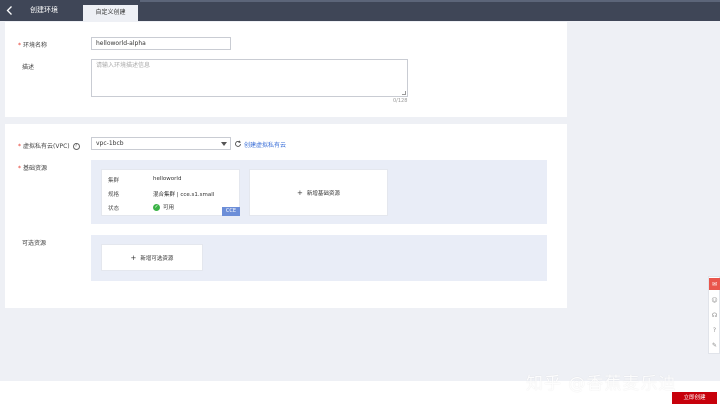  What do you see at coordinates (76, 146) in the screenshot?
I see `help-icon: ?` at bounding box center [76, 146].